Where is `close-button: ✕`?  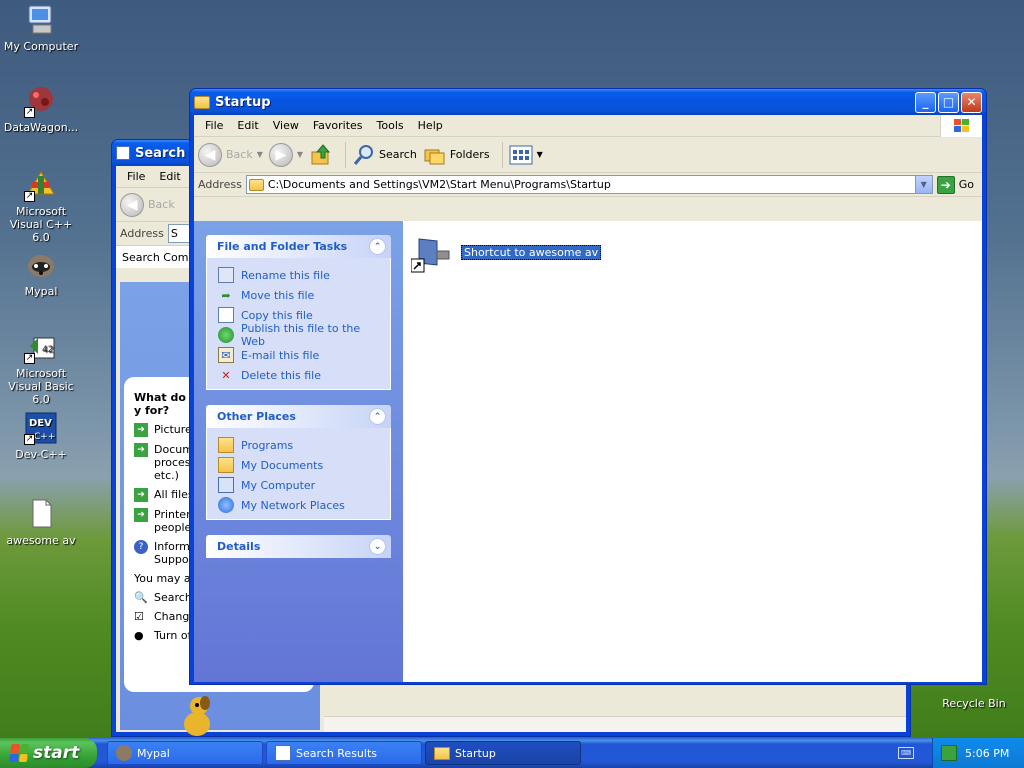
close-button: ✕ is located at coordinates (971, 102).